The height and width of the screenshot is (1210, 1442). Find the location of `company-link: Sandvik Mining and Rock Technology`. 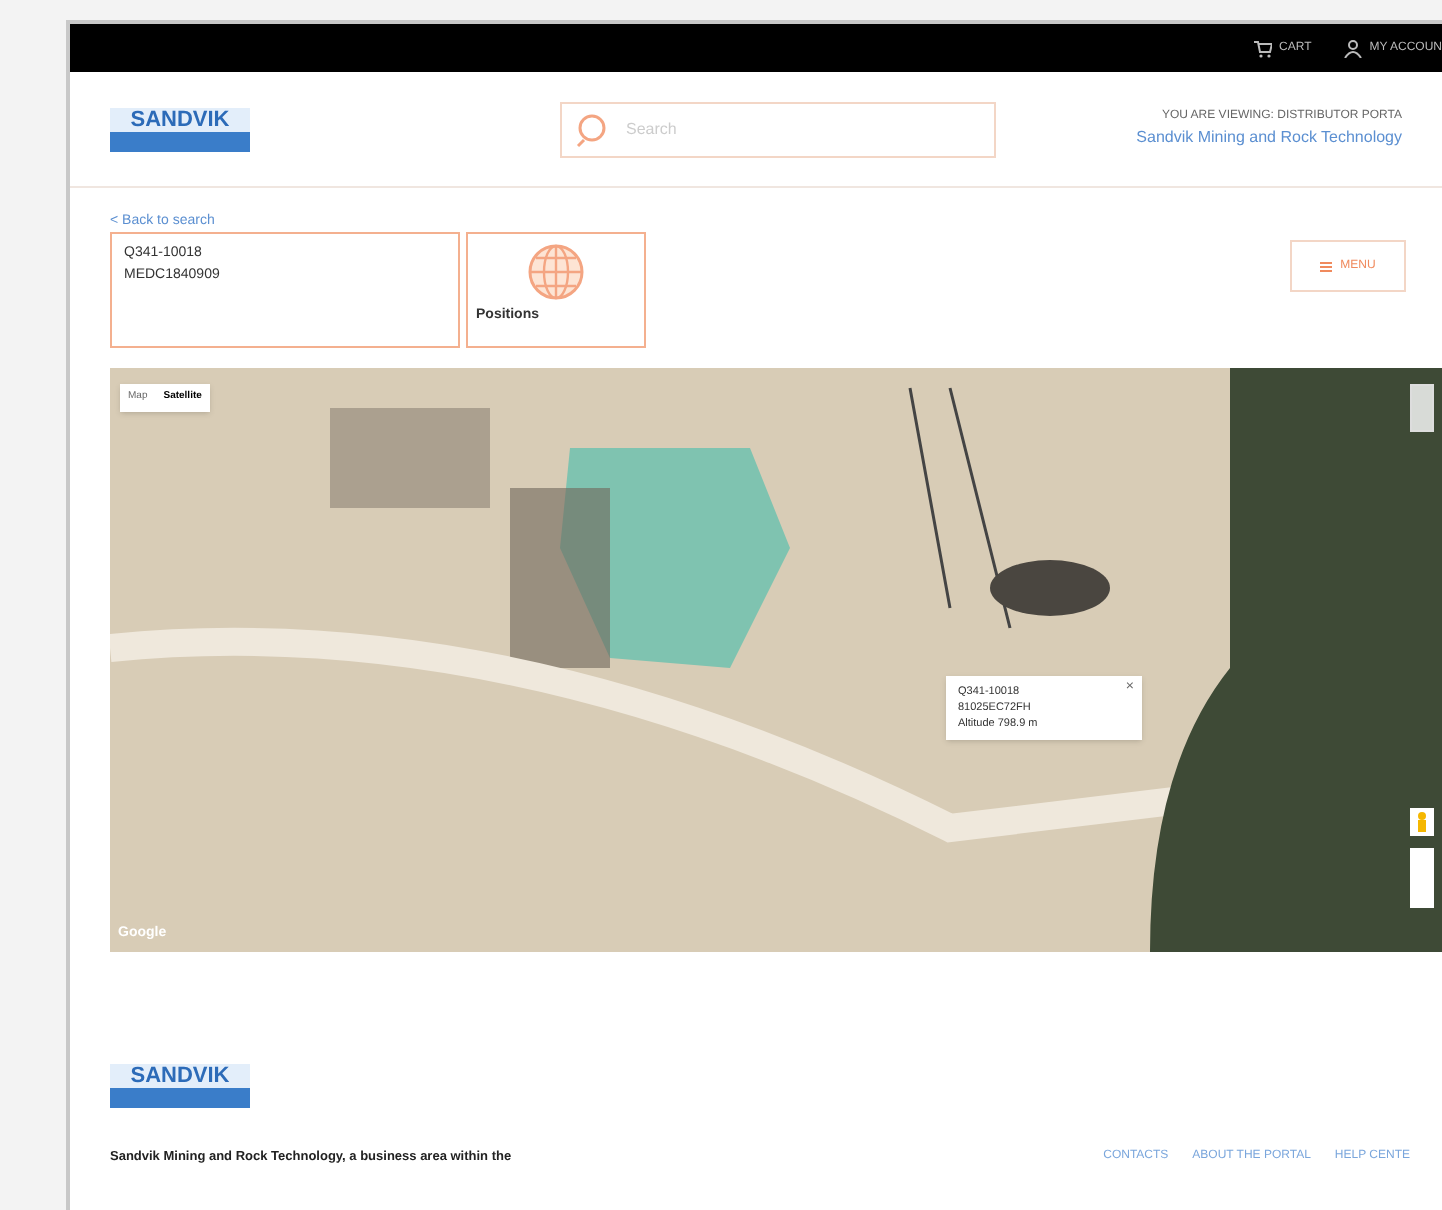

company-link: Sandvik Mining and Rock Technology is located at coordinates (1269, 138).